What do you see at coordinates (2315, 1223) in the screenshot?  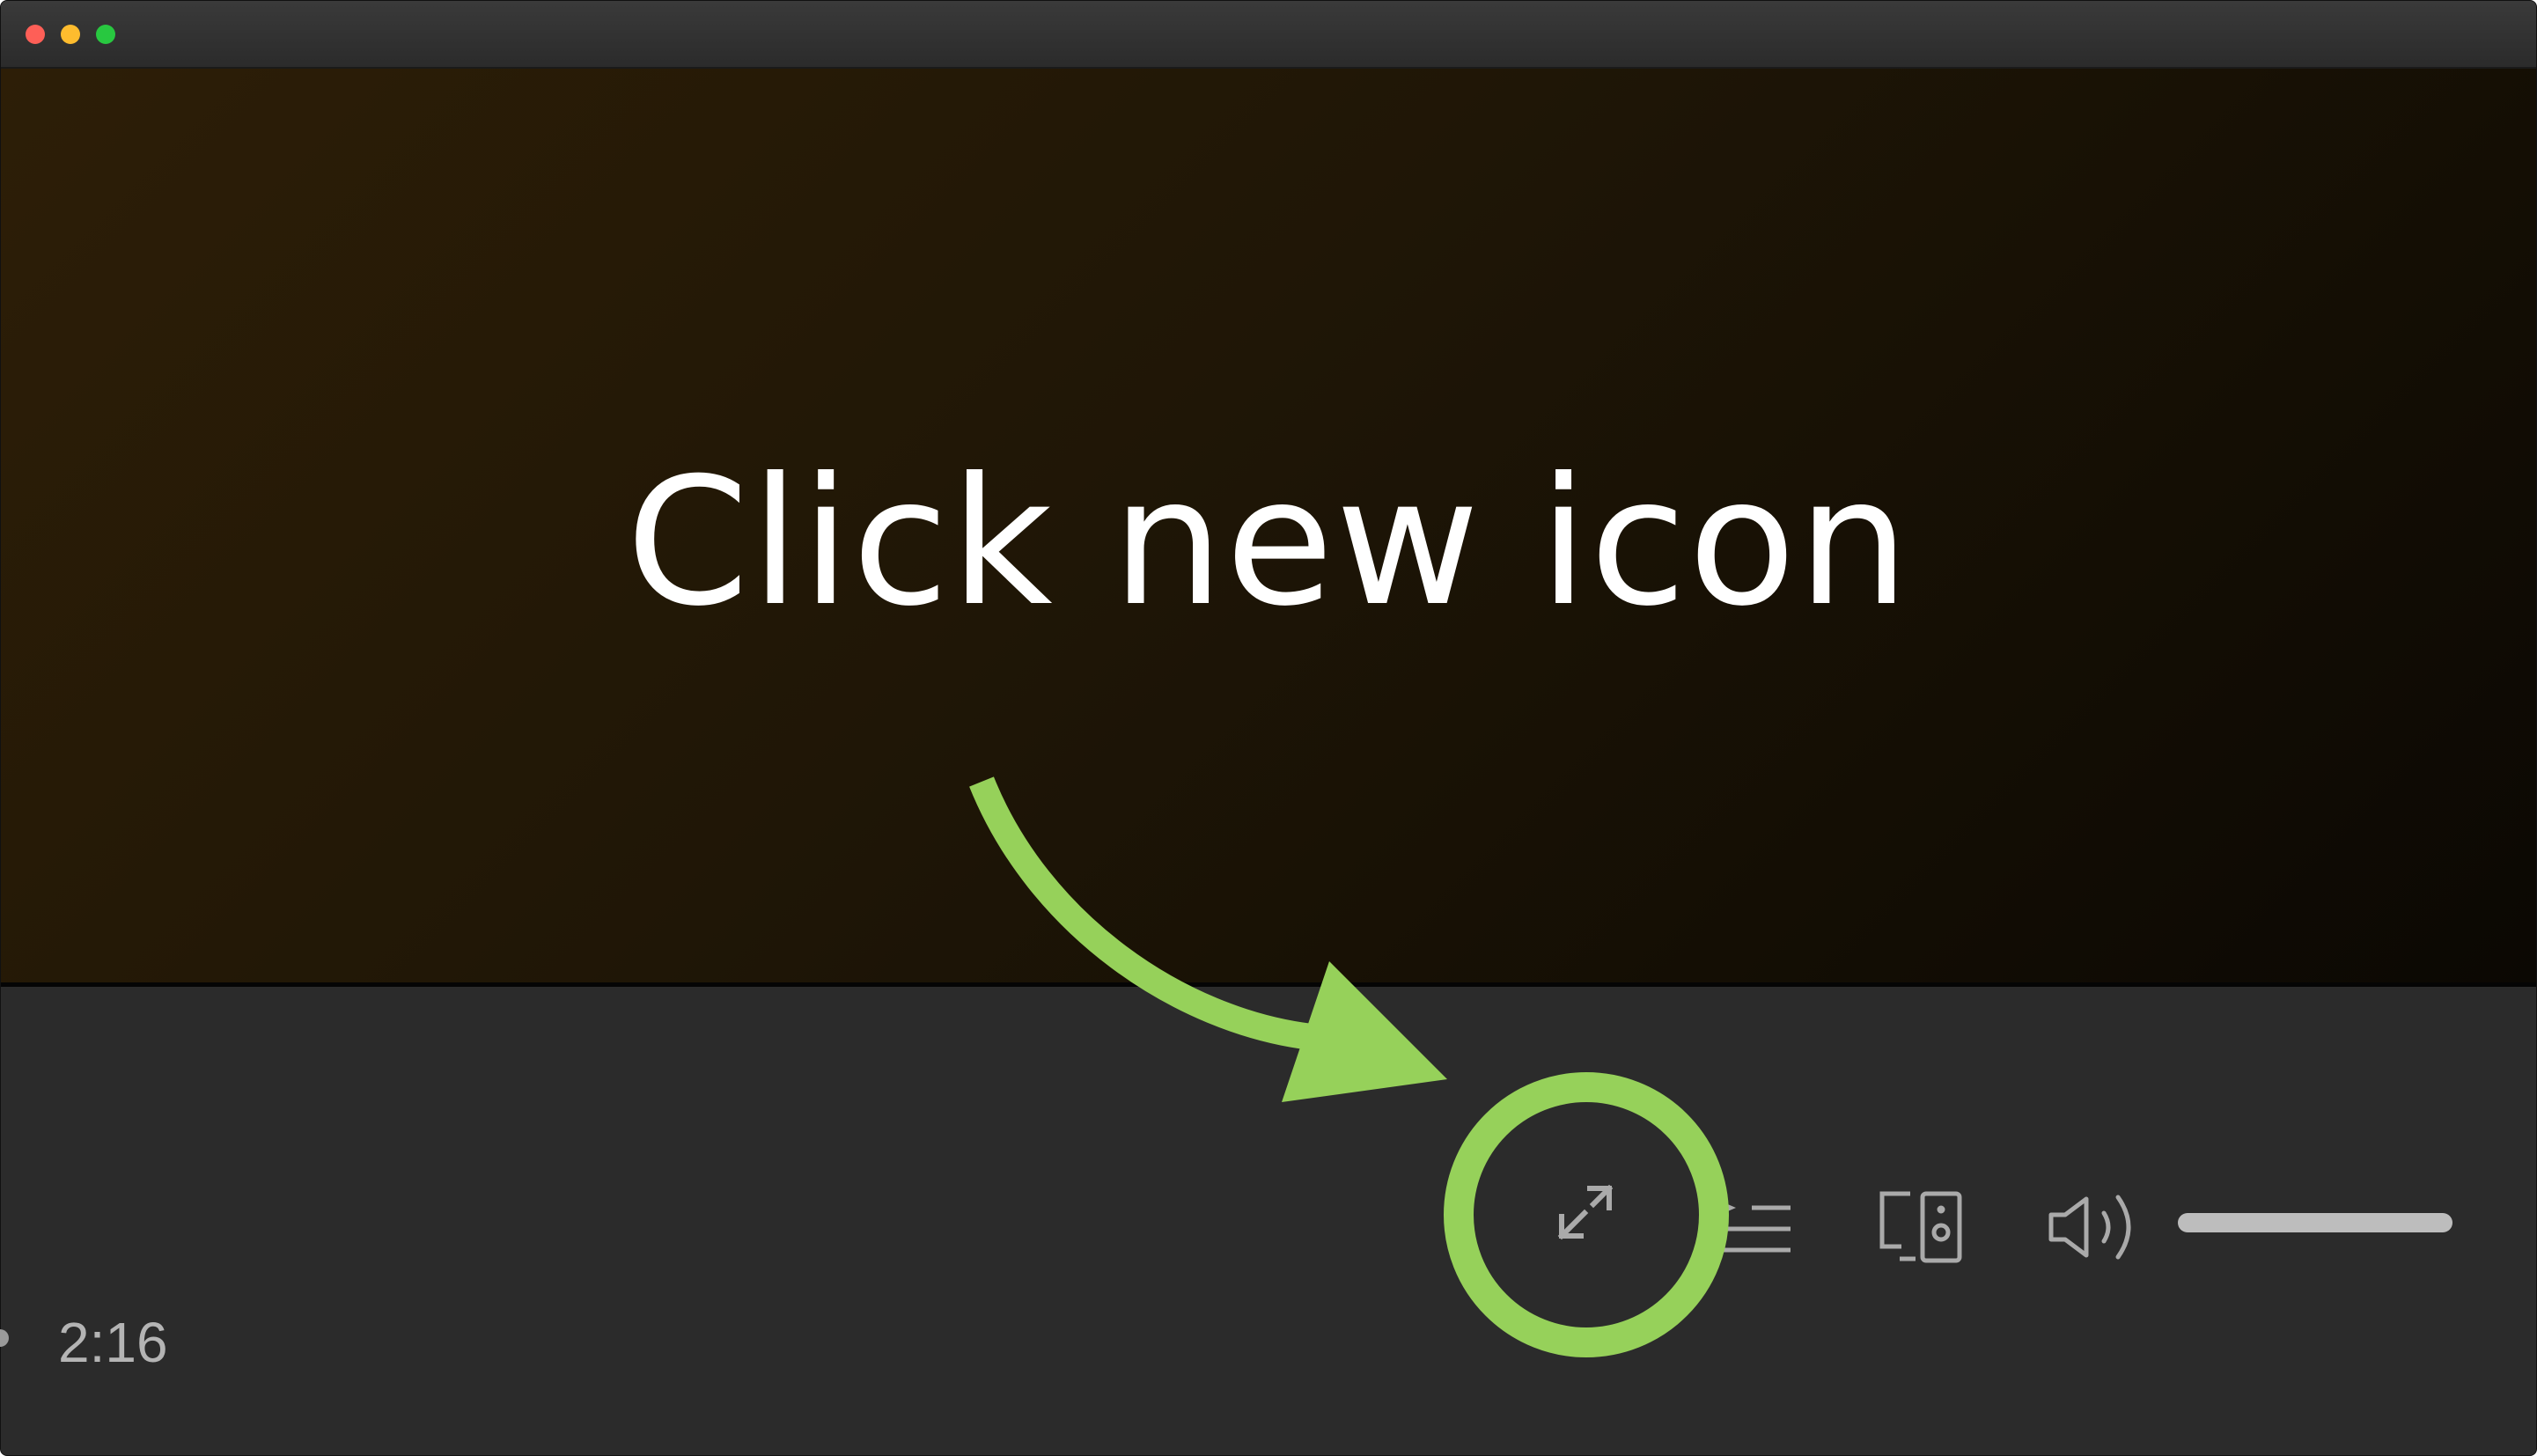 I see `volume-slider` at bounding box center [2315, 1223].